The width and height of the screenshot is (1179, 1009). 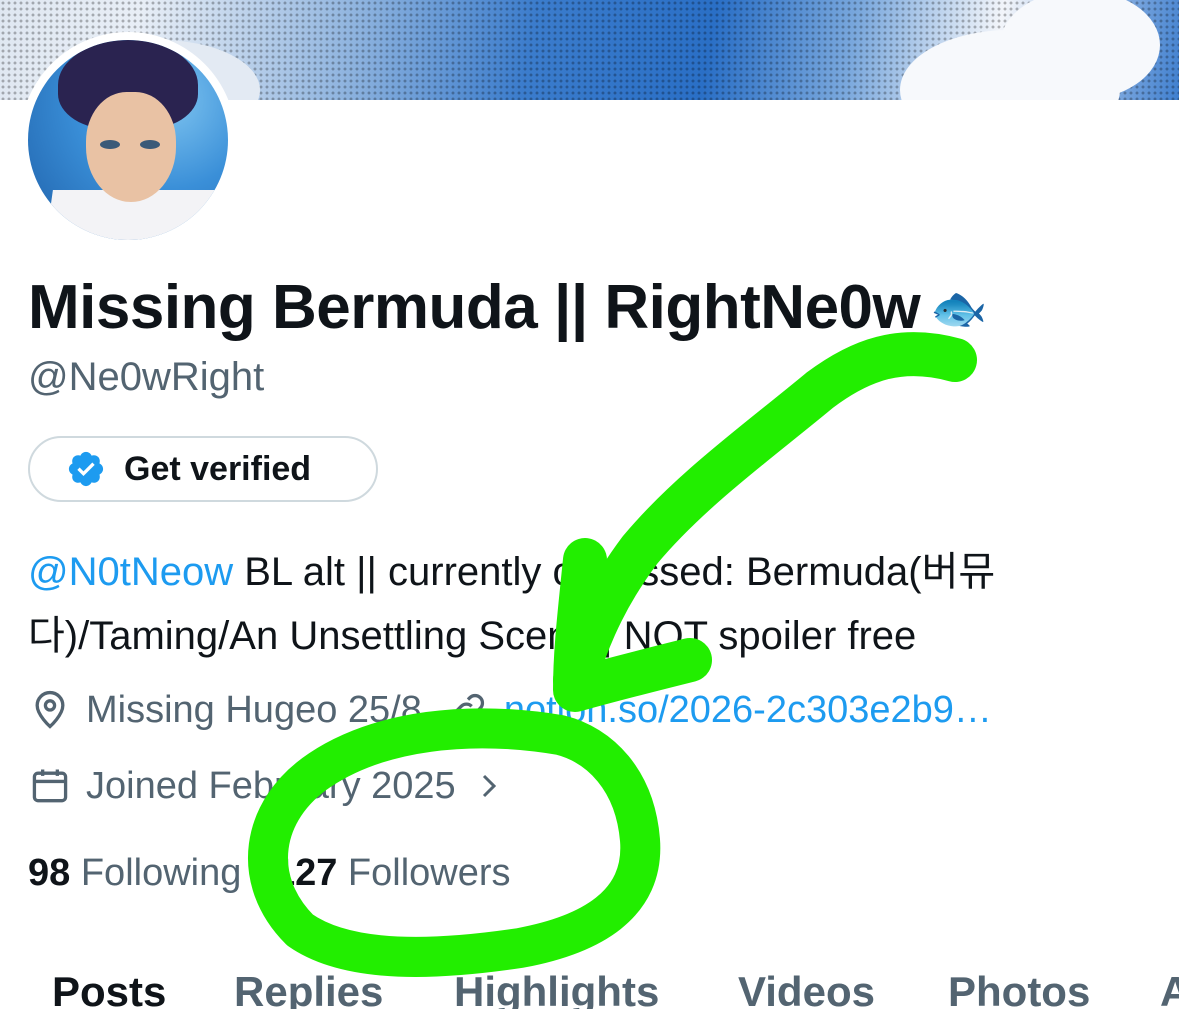 I want to click on annotation-circle, so click(x=454, y=842).